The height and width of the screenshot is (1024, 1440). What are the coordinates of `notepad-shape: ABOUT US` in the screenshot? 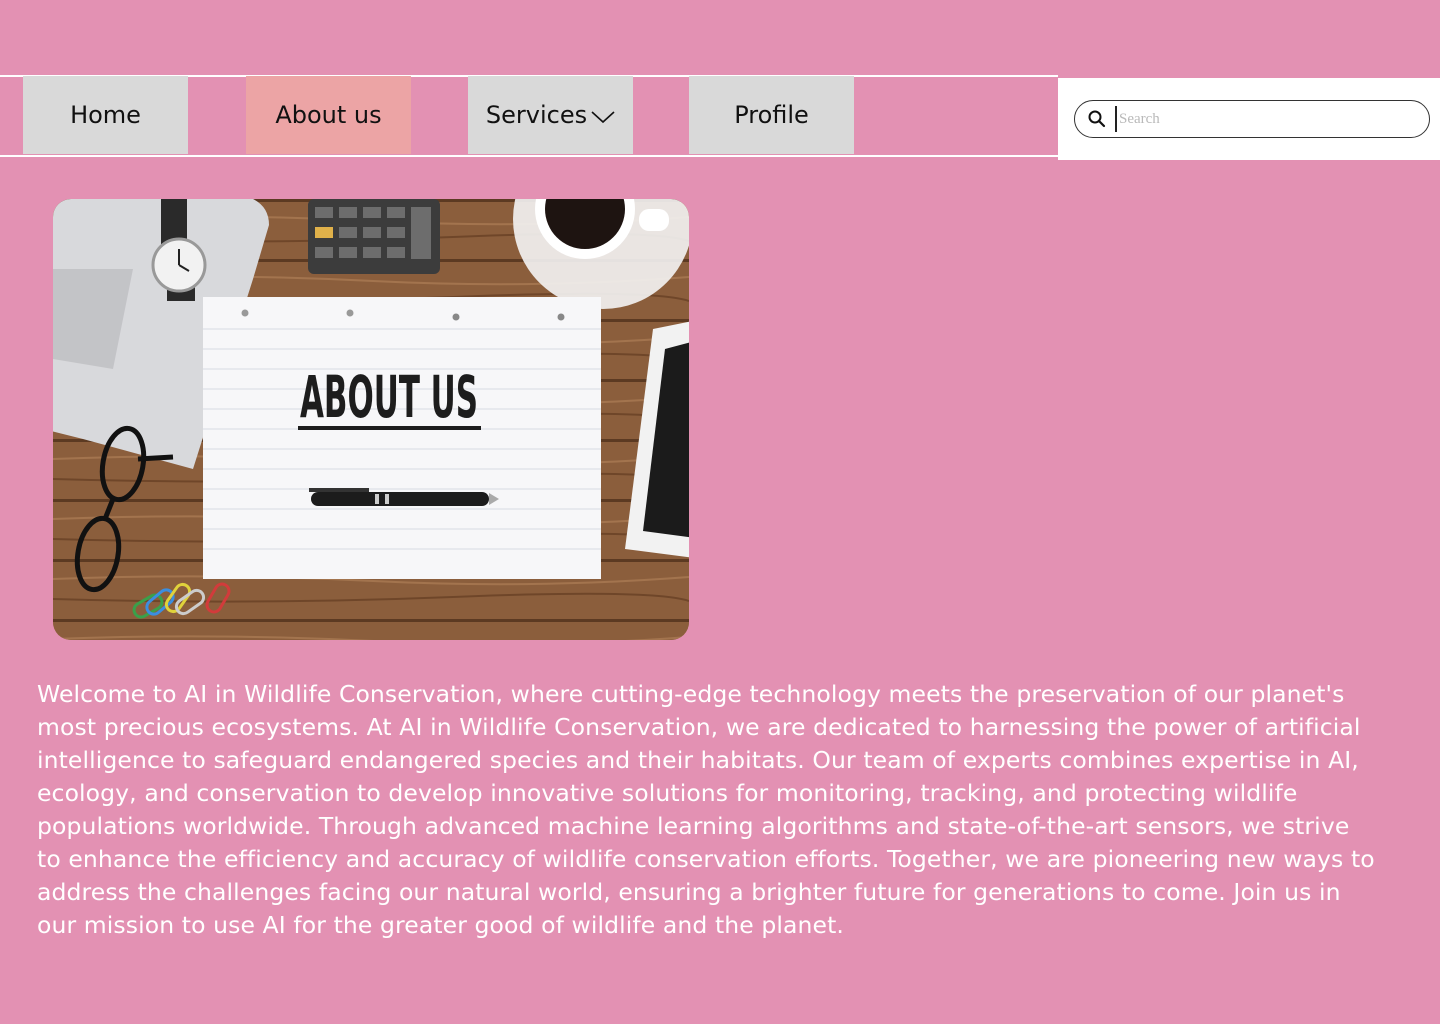 It's located at (402, 438).